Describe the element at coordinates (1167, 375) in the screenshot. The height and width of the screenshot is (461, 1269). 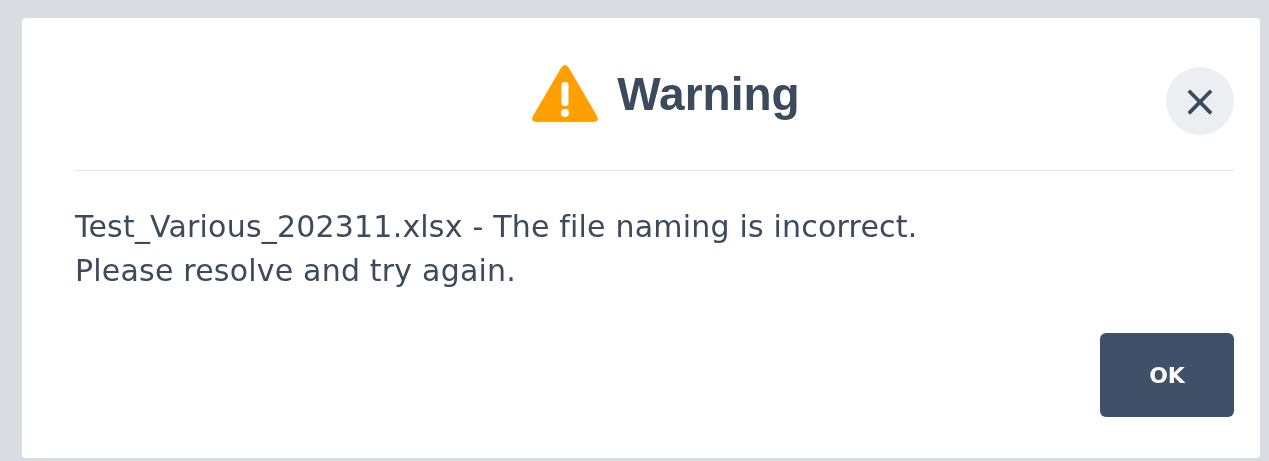
I see `ok-button: OK` at that location.